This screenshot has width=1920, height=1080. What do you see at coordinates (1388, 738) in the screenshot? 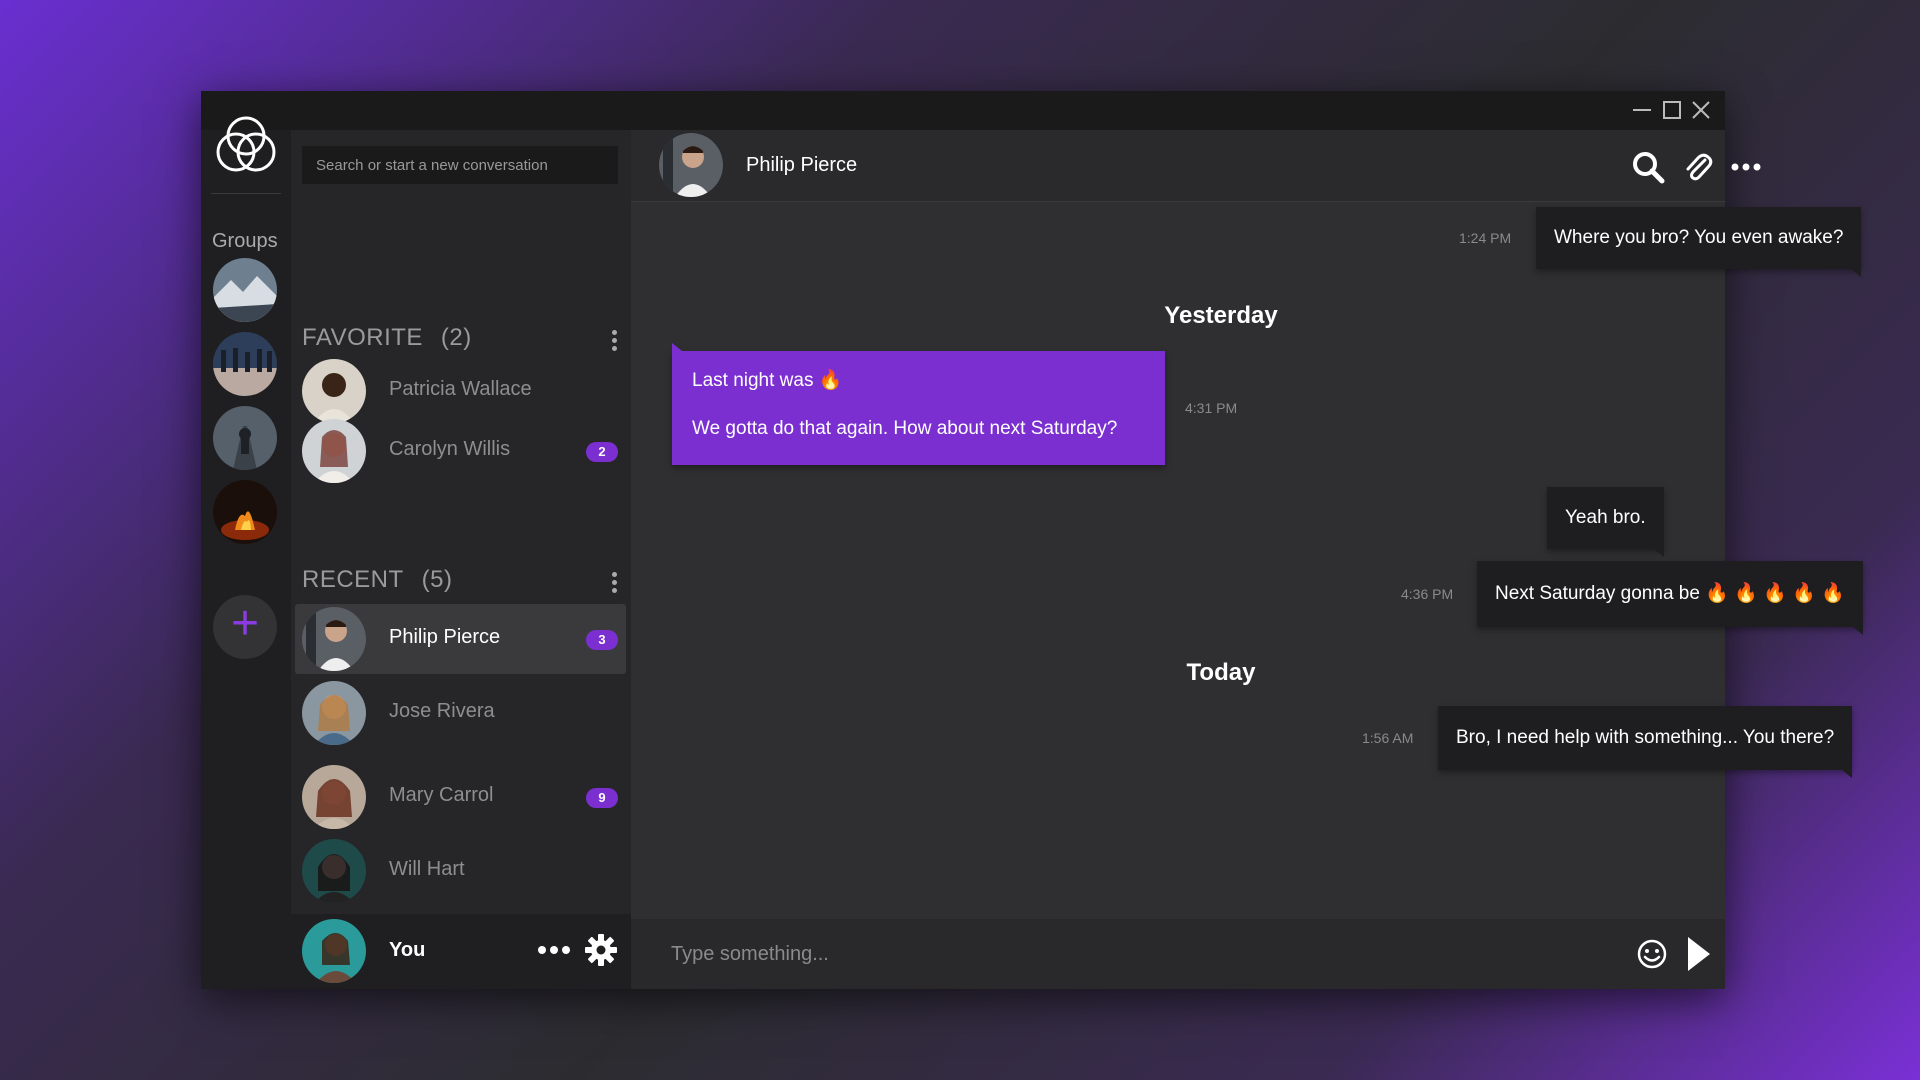
I see `message-timestamp: 1:56 AM` at bounding box center [1388, 738].